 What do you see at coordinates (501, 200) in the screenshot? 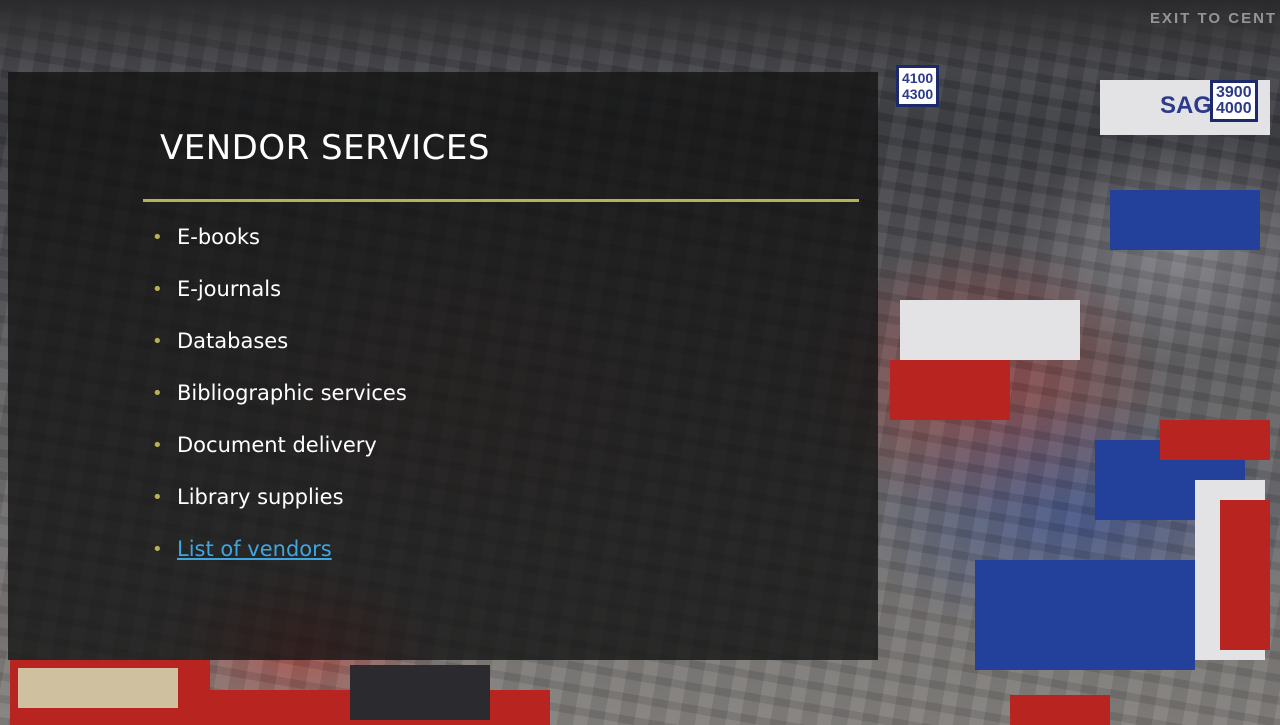
I see `title-divider` at bounding box center [501, 200].